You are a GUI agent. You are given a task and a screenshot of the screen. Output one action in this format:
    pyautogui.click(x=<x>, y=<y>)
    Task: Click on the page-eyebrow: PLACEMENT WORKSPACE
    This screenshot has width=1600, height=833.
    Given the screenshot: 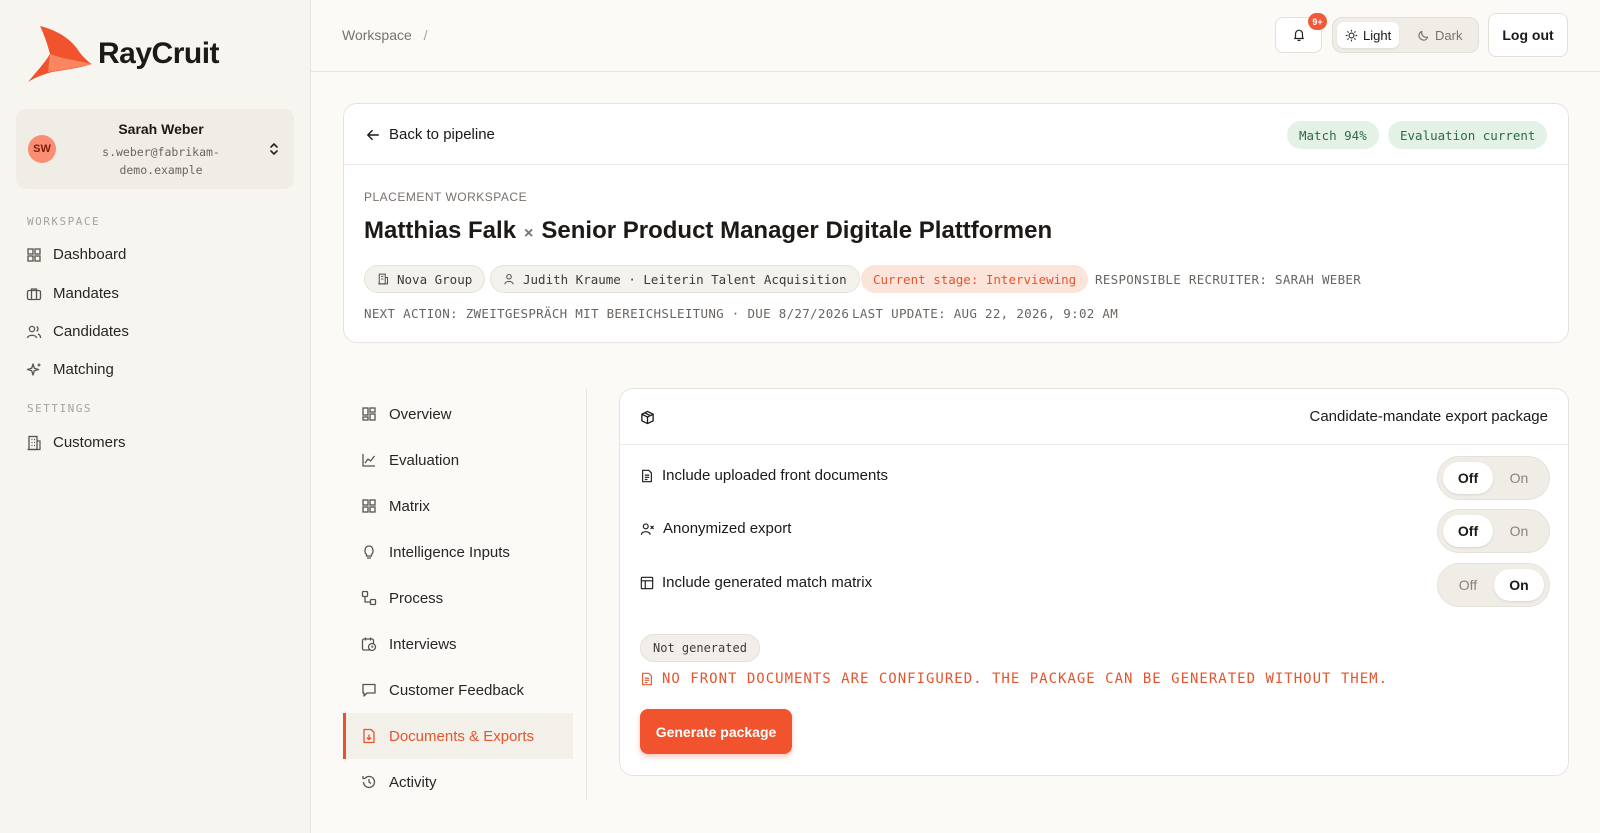 What is the action you would take?
    pyautogui.click(x=446, y=197)
    